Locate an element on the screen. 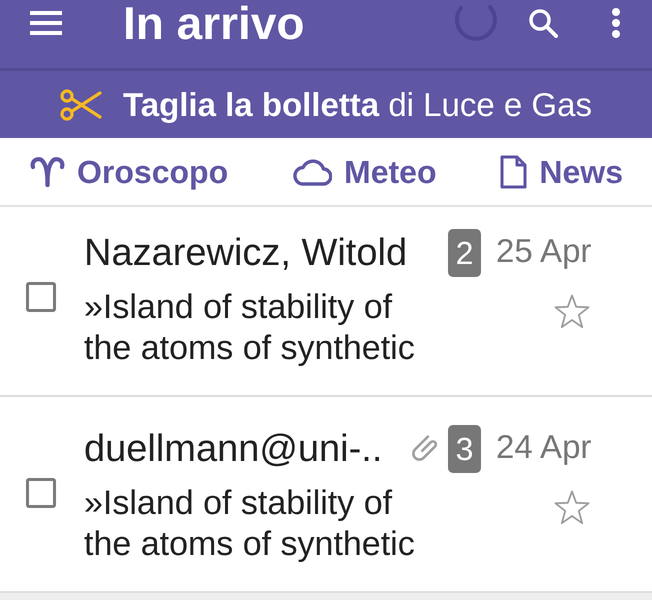  menu-icon is located at coordinates (46, 23).